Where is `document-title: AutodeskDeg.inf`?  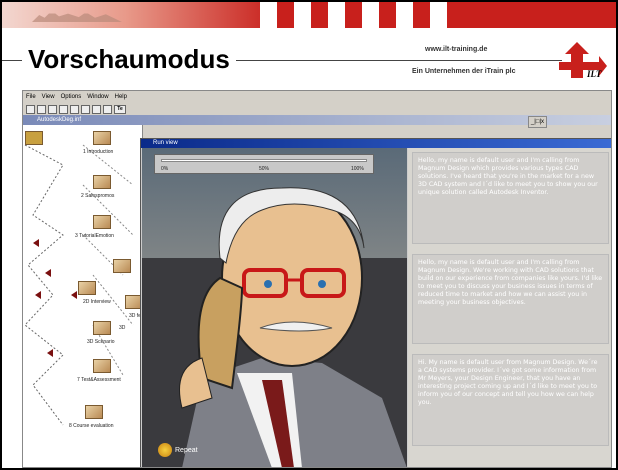
document-title: AutodeskDeg.inf is located at coordinates (59, 120).